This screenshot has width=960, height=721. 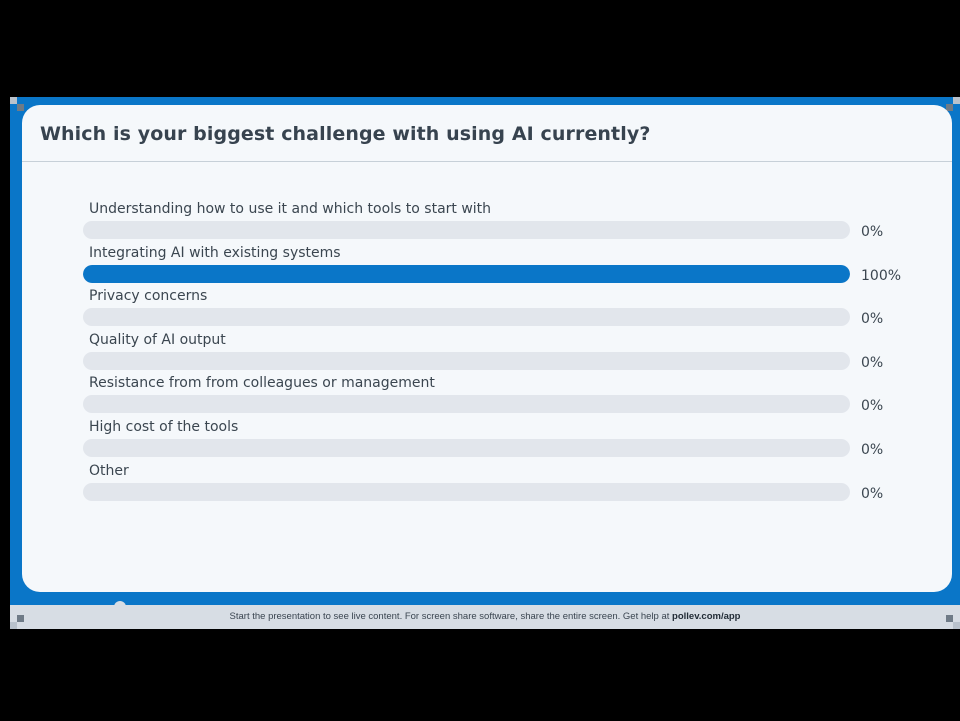 What do you see at coordinates (157, 339) in the screenshot?
I see `option-label: Quality of AI output` at bounding box center [157, 339].